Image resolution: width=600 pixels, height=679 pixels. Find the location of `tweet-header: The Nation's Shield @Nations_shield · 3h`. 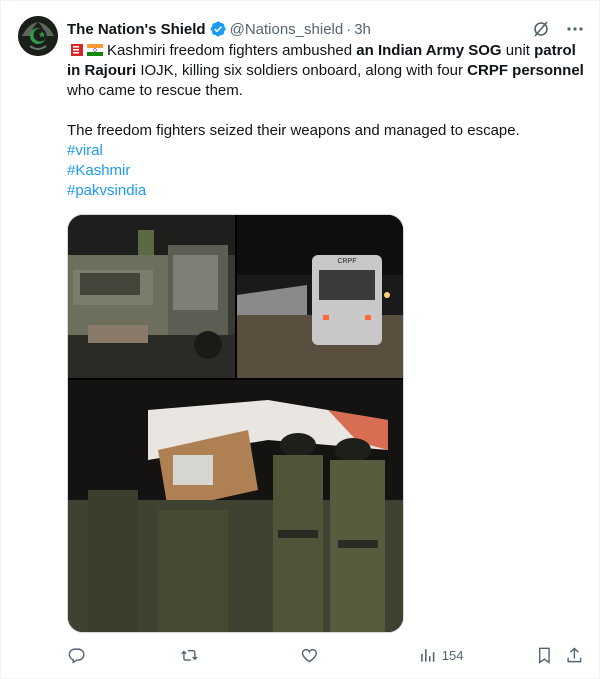

tweet-header: The Nation's Shield @Nations_shield · 3h is located at coordinates (219, 29).